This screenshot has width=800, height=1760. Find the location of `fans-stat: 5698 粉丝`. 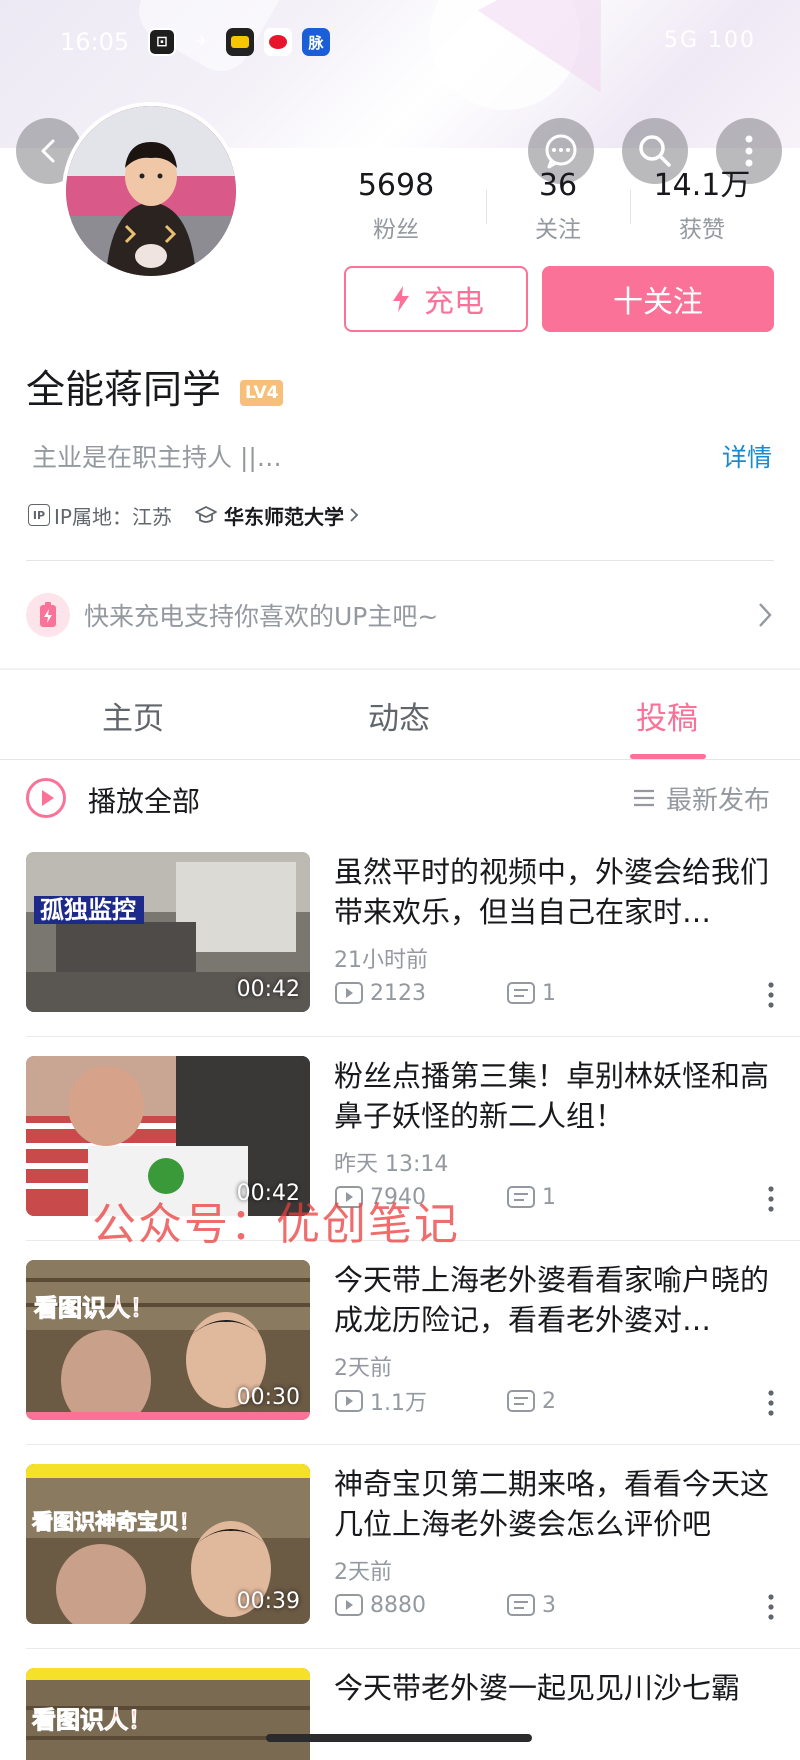

fans-stat: 5698 粉丝 is located at coordinates (396, 206).